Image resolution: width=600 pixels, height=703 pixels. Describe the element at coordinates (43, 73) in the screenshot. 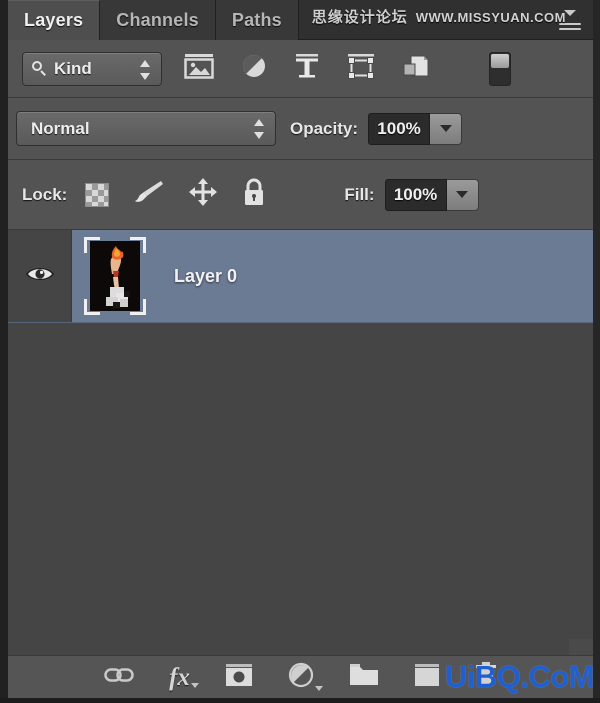

I see `magnifier-handle` at that location.